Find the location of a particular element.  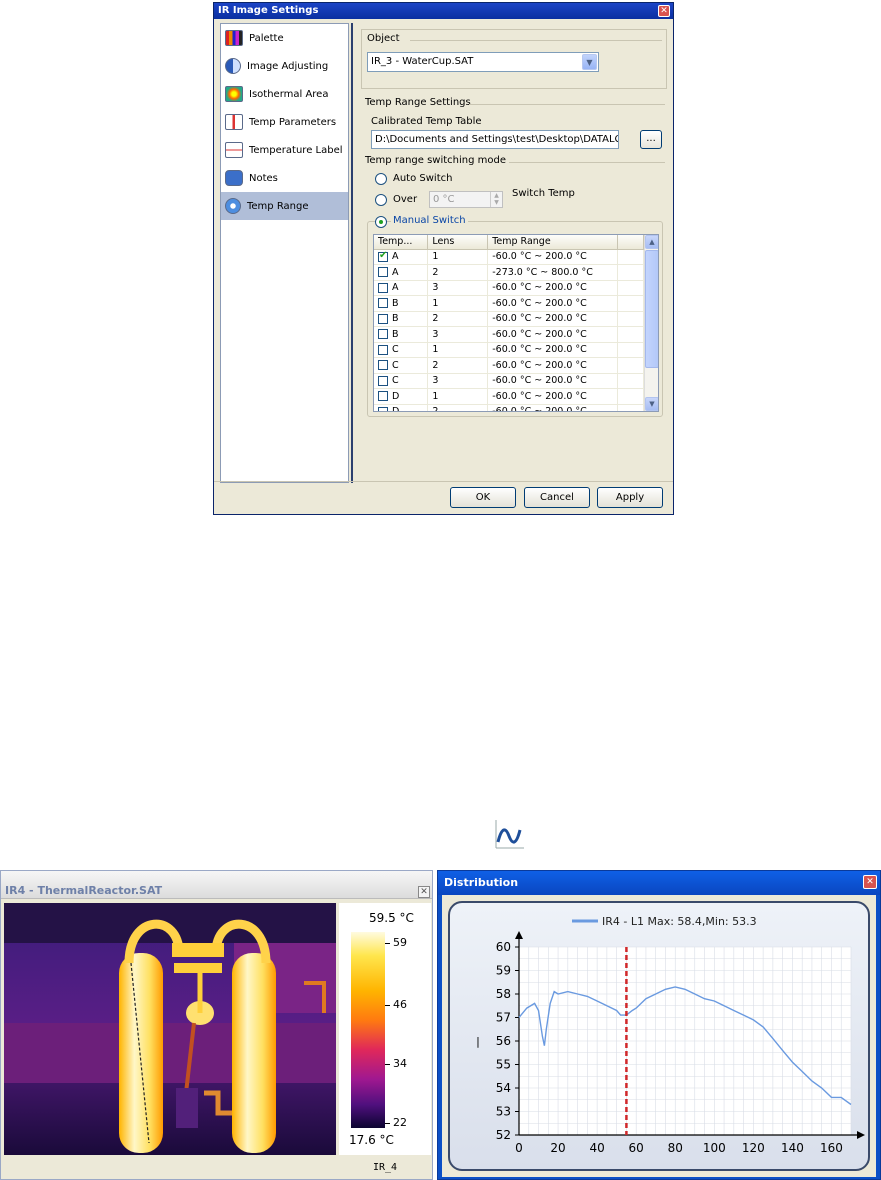

distribution-chart-icon is located at coordinates (509, 835).